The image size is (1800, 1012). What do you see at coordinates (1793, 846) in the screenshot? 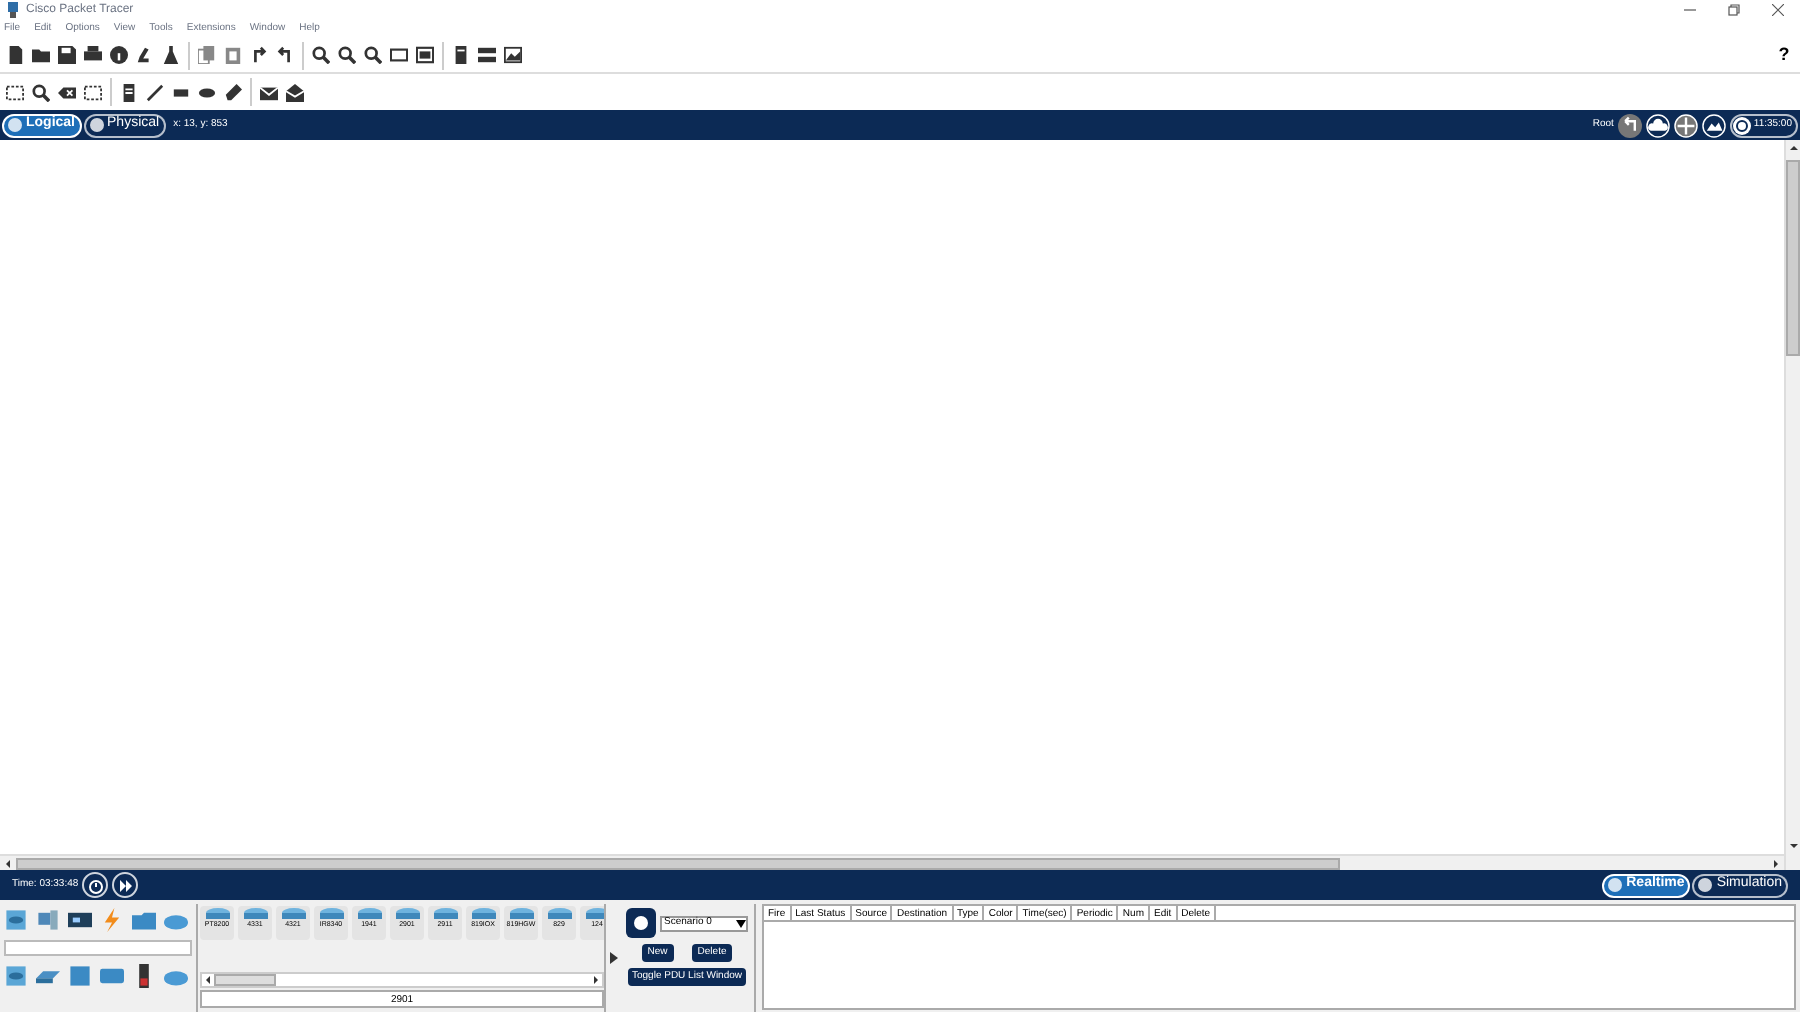
I see `scroll-down-icon` at bounding box center [1793, 846].